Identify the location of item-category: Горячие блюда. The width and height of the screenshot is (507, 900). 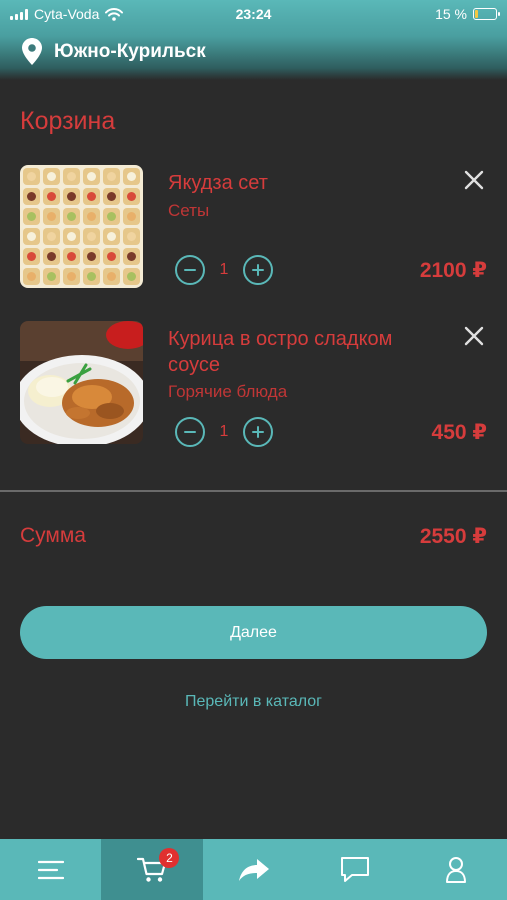
(228, 391).